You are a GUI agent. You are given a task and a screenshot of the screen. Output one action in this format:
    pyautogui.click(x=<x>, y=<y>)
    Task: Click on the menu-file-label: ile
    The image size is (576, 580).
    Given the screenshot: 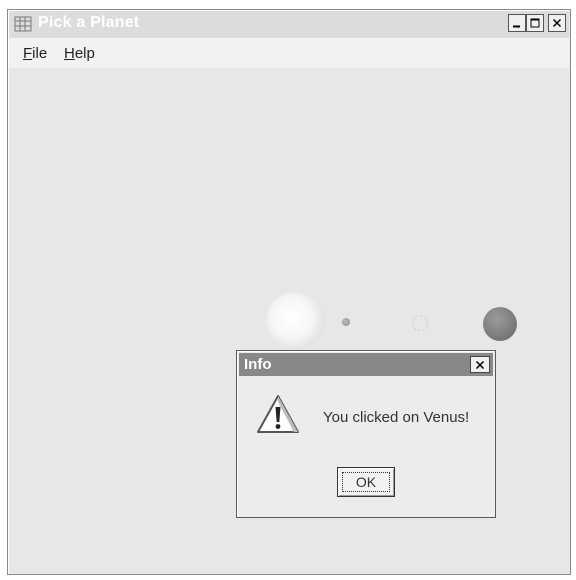 What is the action you would take?
    pyautogui.click(x=40, y=53)
    